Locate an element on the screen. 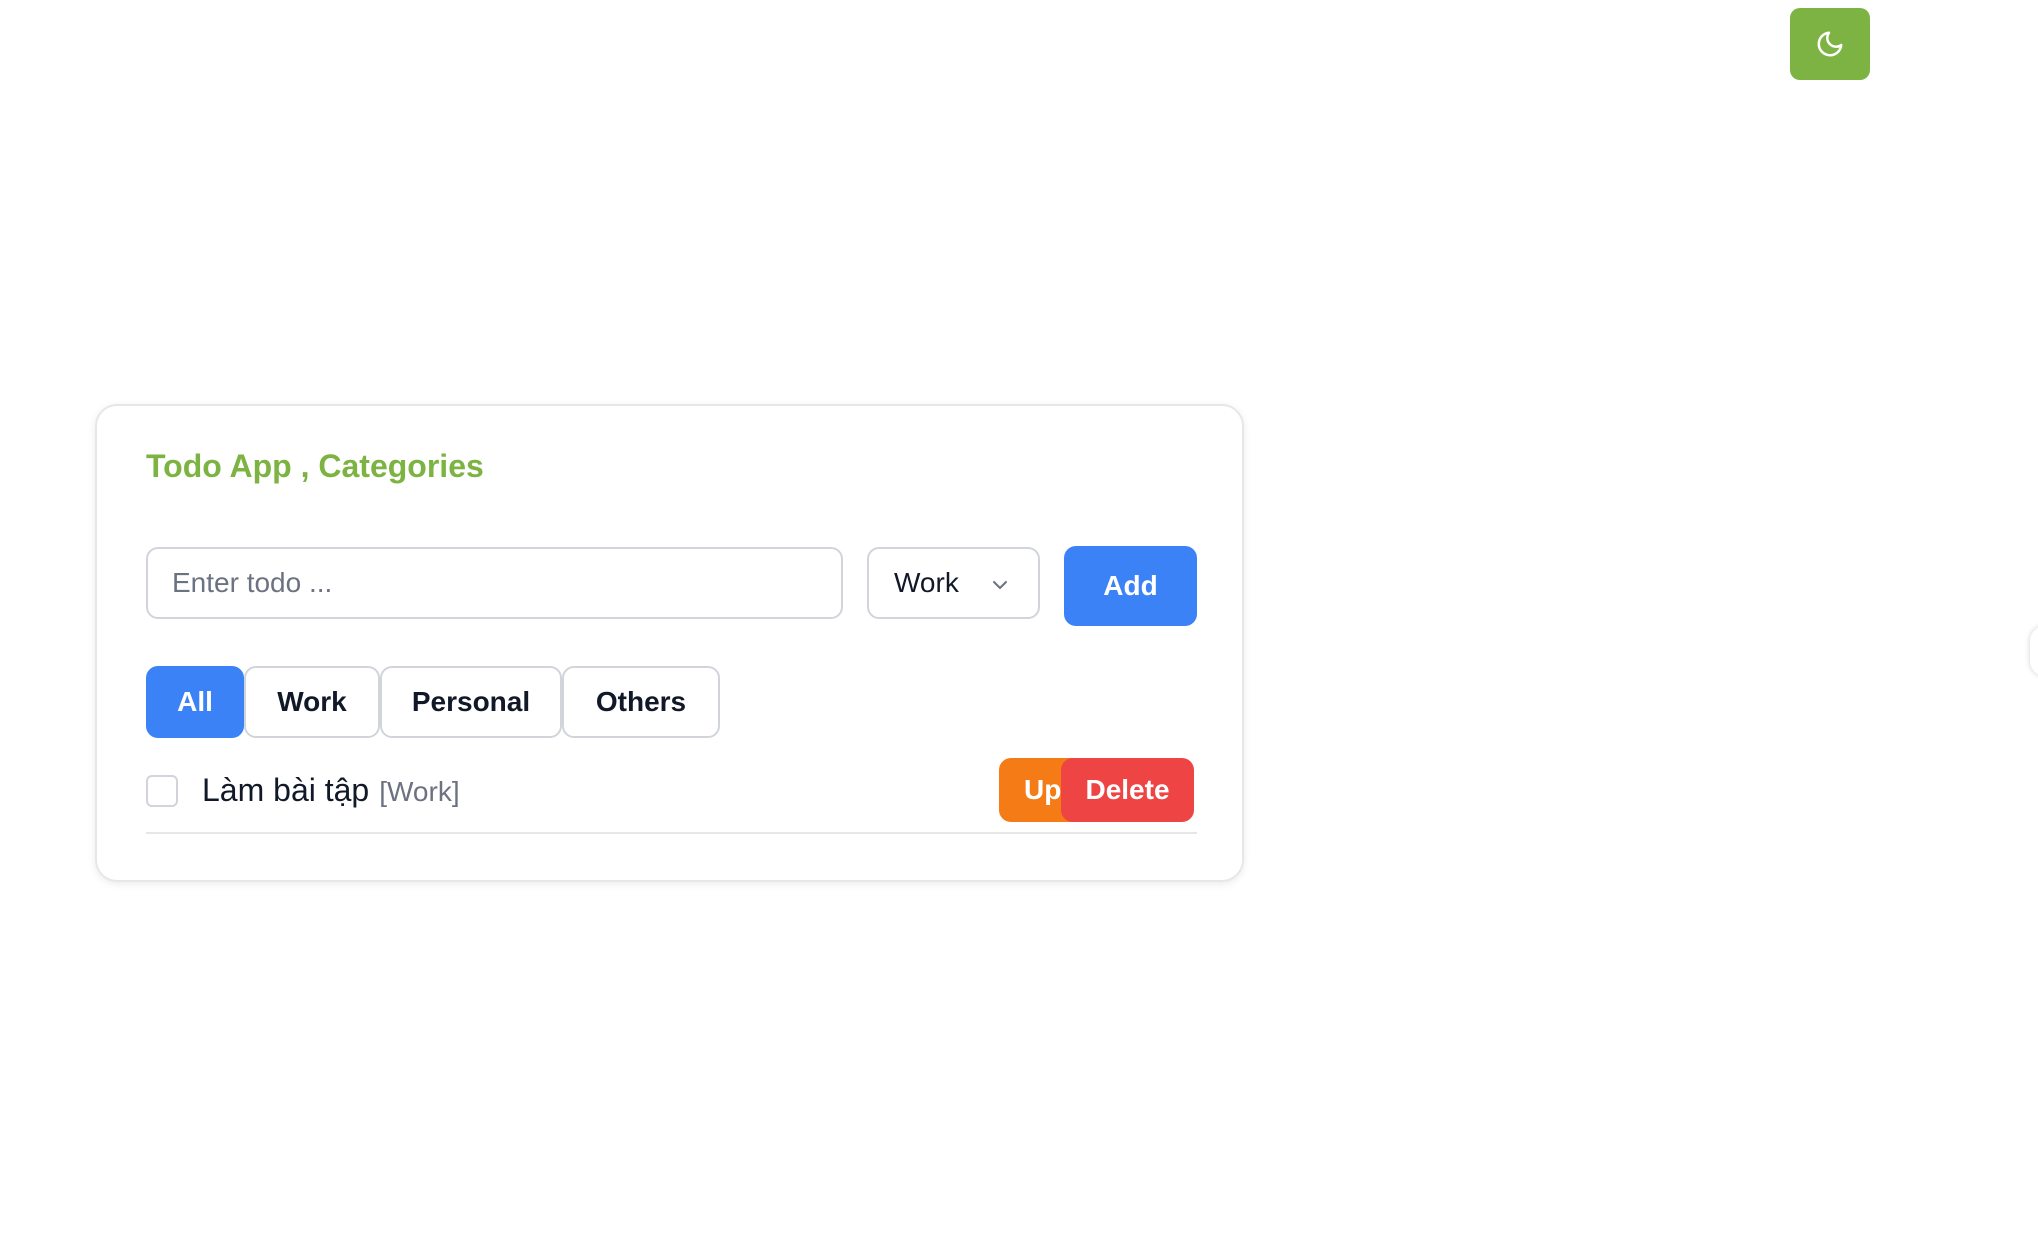 Image resolution: width=2038 pixels, height=1238 pixels. todo-category-tag: [Work] is located at coordinates (419, 791).